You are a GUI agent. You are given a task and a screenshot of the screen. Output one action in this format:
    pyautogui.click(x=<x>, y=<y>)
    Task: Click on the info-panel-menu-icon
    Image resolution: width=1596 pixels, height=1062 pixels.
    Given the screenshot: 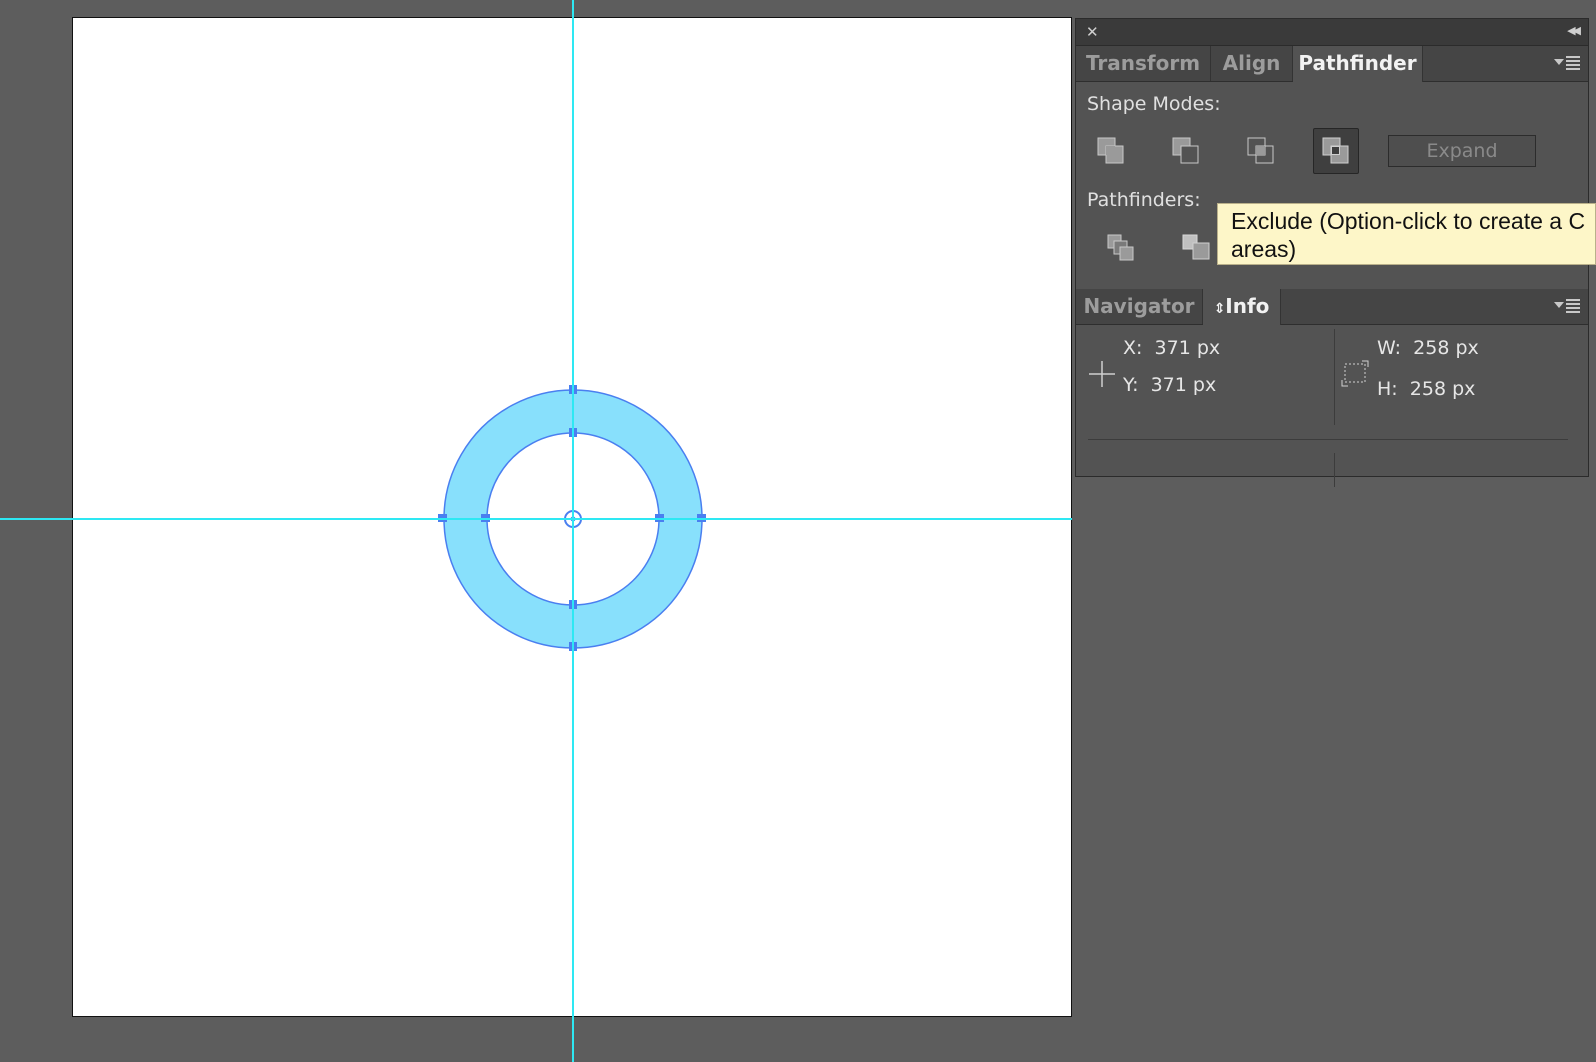 What is the action you would take?
    pyautogui.click(x=1567, y=306)
    